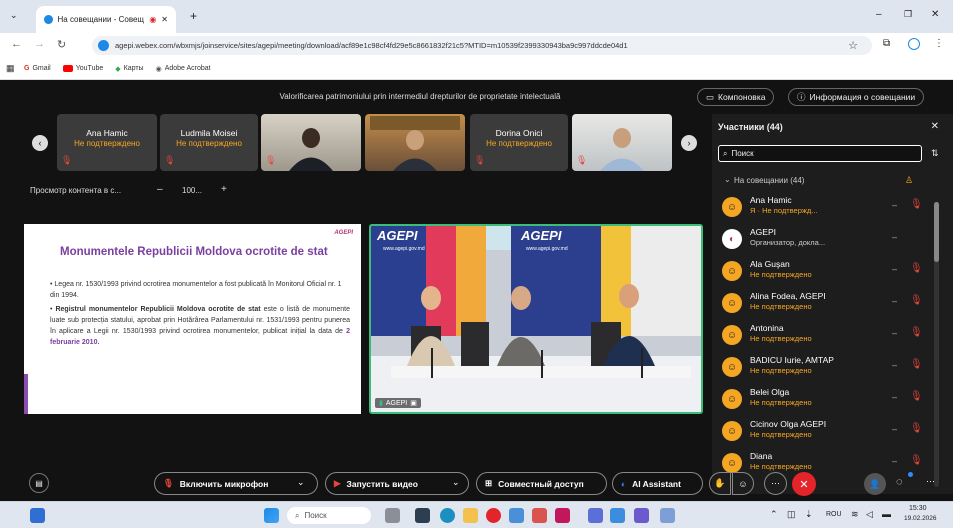 The image size is (953, 528). Describe the element at coordinates (830, 432) in the screenshot. I see `participant-row: ☺ Cicinov Olga AGEPI Не подтверждено – 🎙` at that location.